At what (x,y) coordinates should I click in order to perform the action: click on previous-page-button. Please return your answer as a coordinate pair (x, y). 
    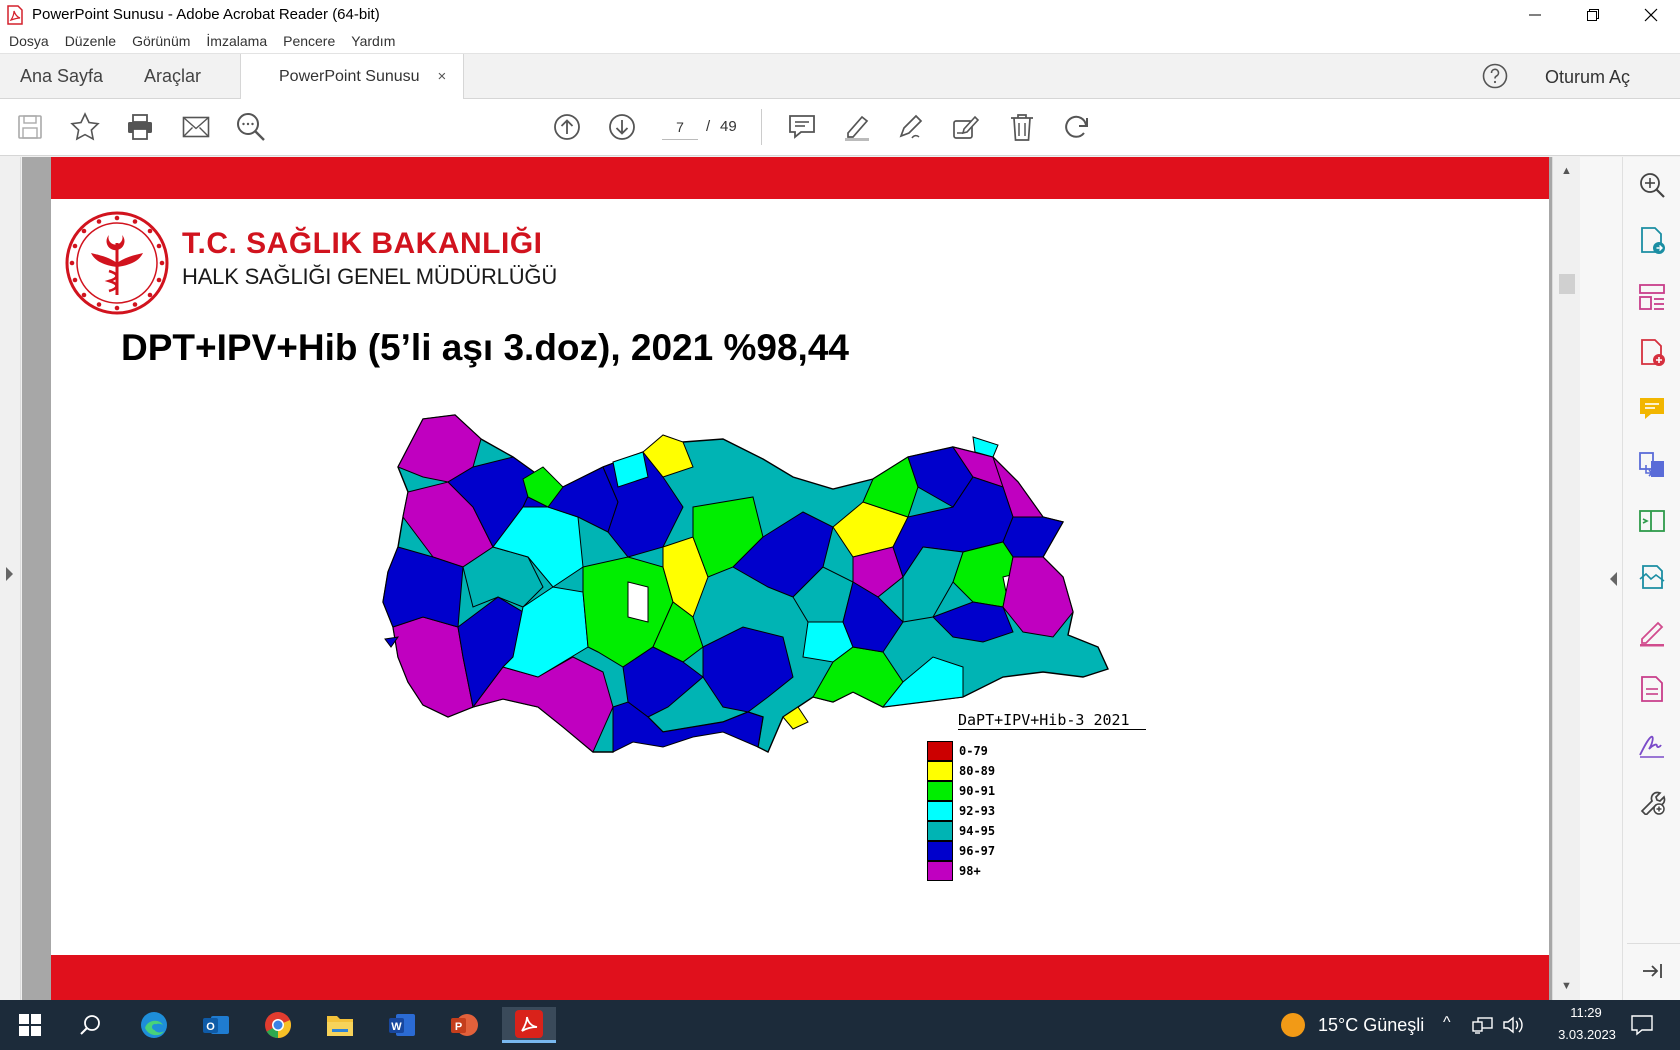
    Looking at the image, I should click on (567, 127).